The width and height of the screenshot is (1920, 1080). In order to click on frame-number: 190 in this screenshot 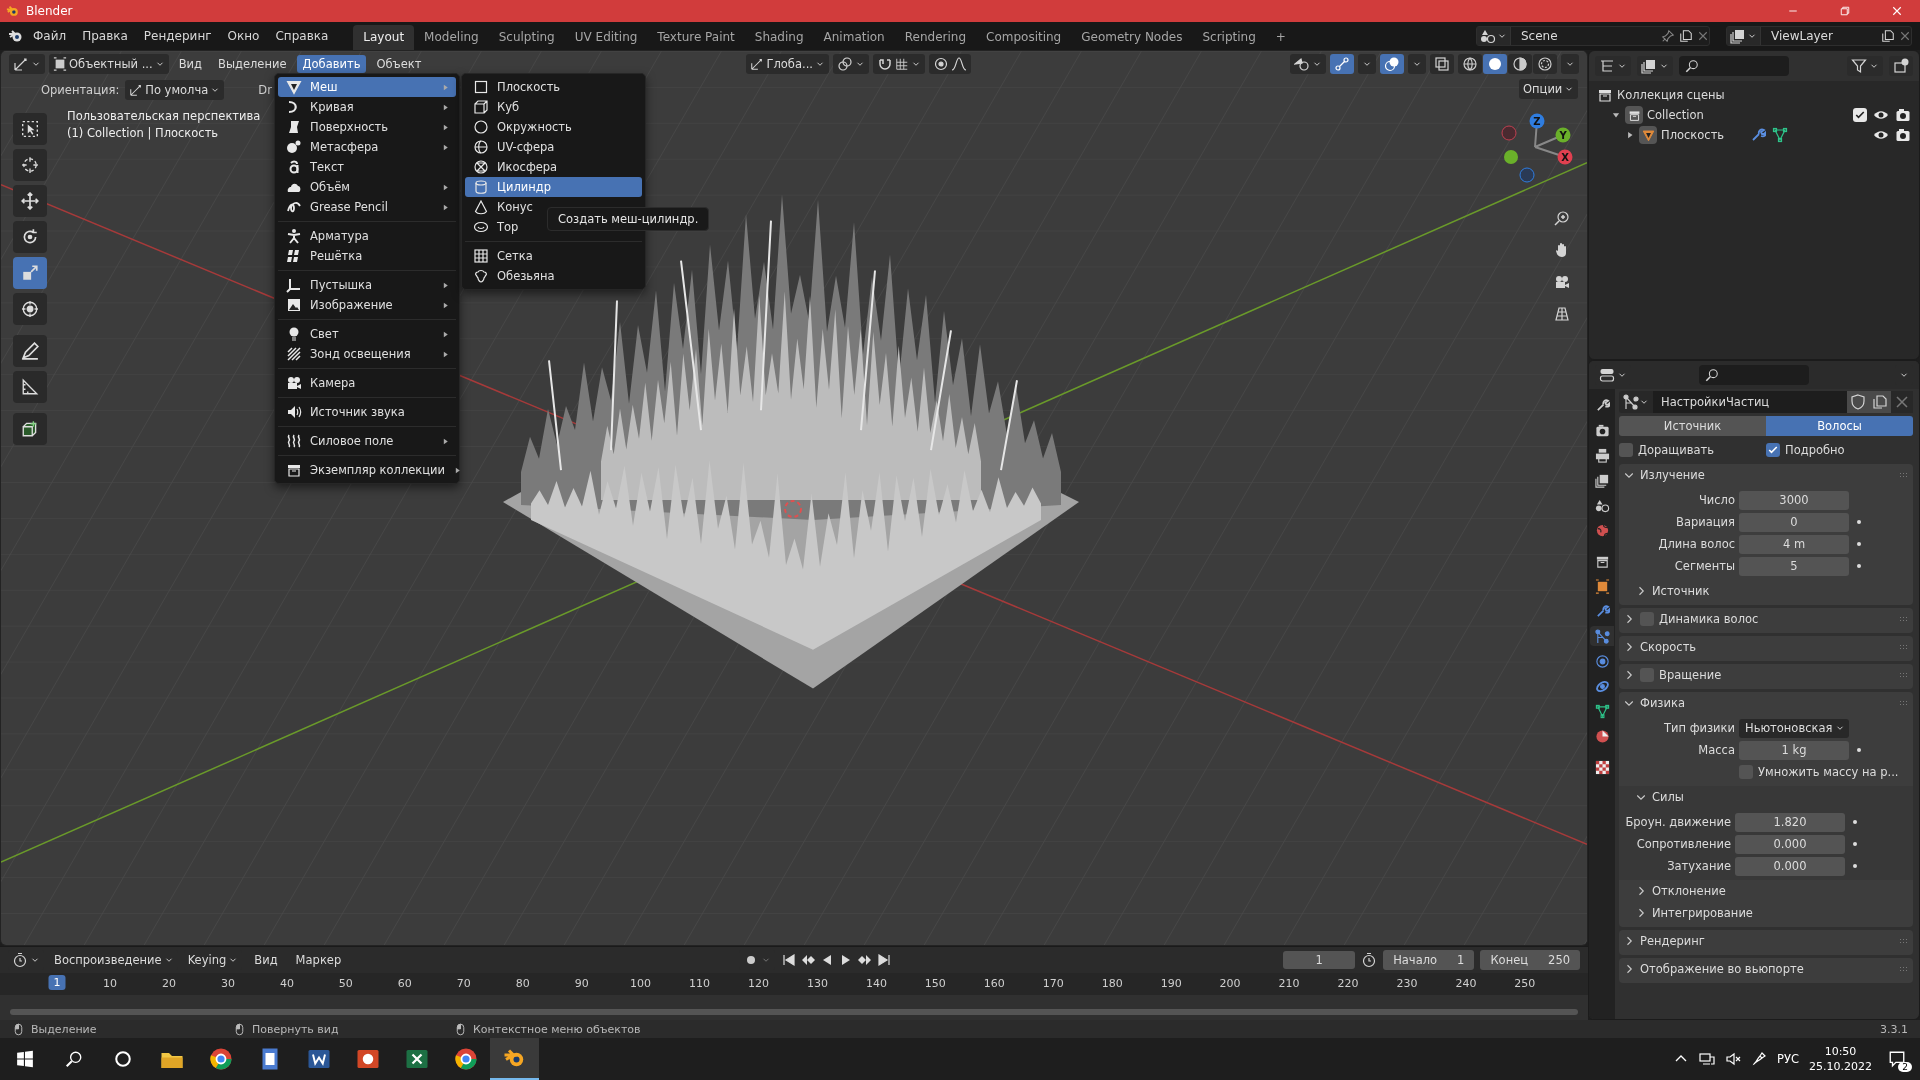, I will do `click(1171, 983)`.